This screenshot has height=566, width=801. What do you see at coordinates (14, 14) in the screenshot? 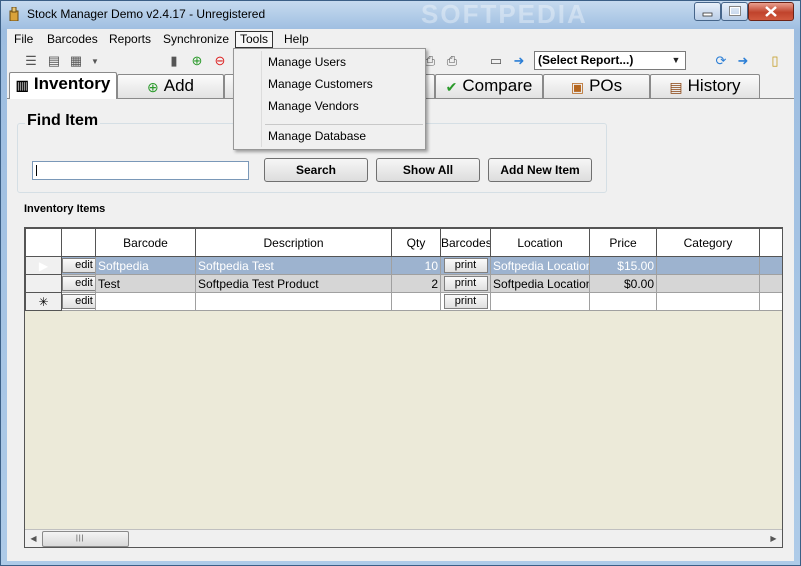
I see `app-icon` at bounding box center [14, 14].